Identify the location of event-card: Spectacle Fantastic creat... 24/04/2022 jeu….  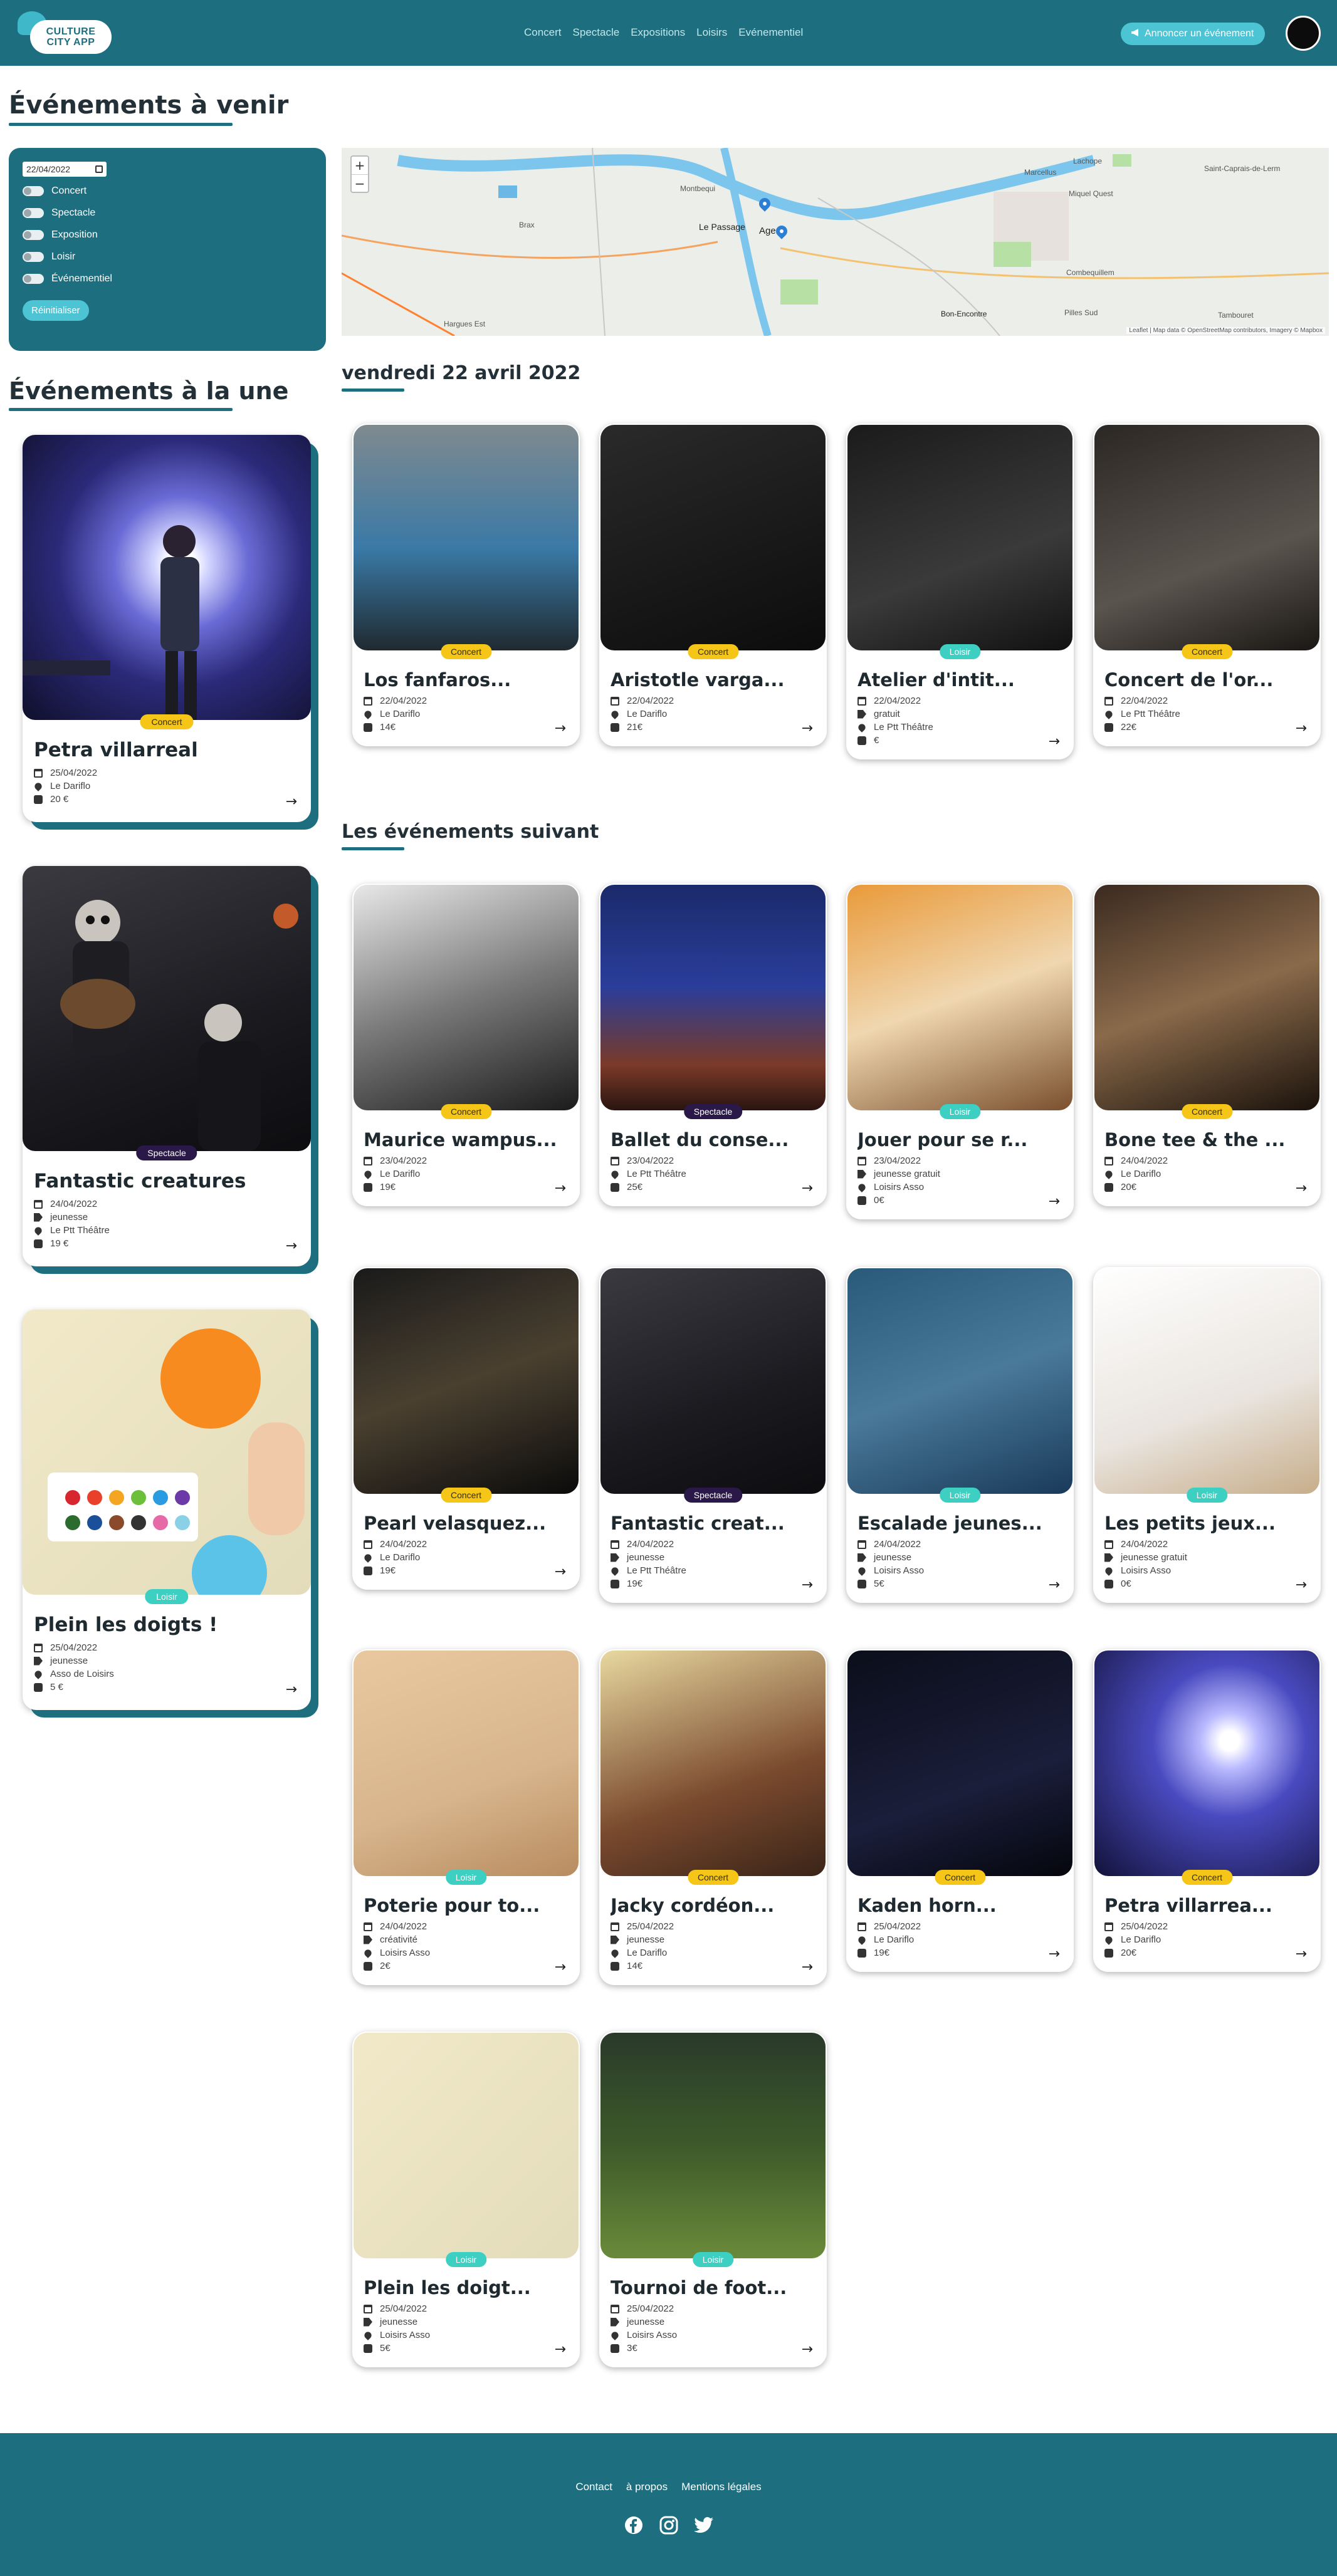
(713, 1435).